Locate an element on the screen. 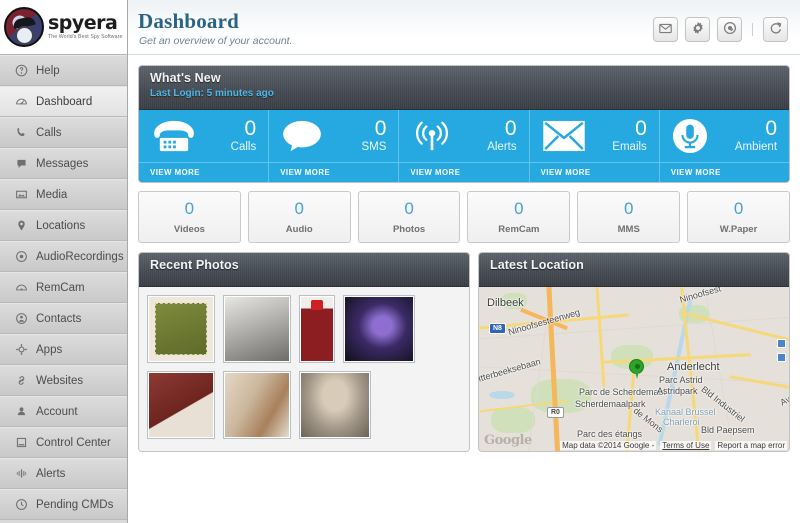 Image resolution: width=800 pixels, height=523 pixels. sidebar-item-pending-cmds: Pending CMDs is located at coordinates (63, 504).